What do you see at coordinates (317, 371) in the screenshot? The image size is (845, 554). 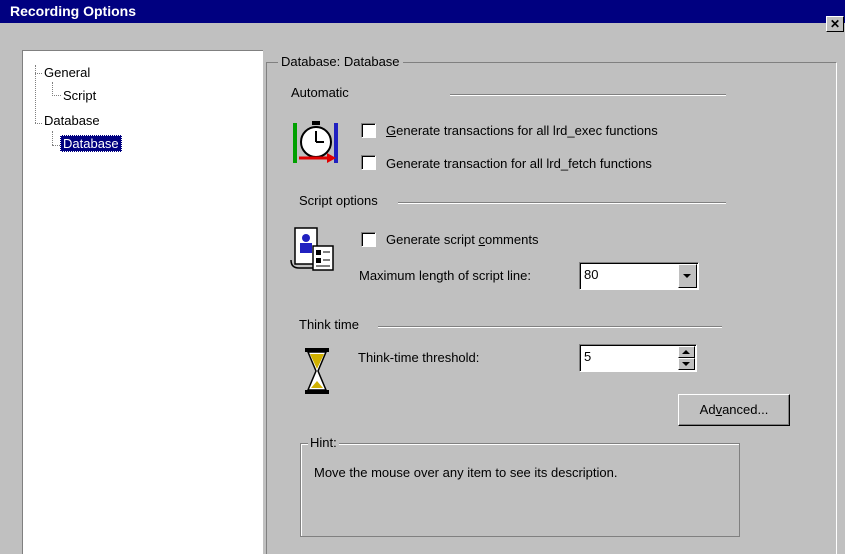 I see `hourglass-icon` at bounding box center [317, 371].